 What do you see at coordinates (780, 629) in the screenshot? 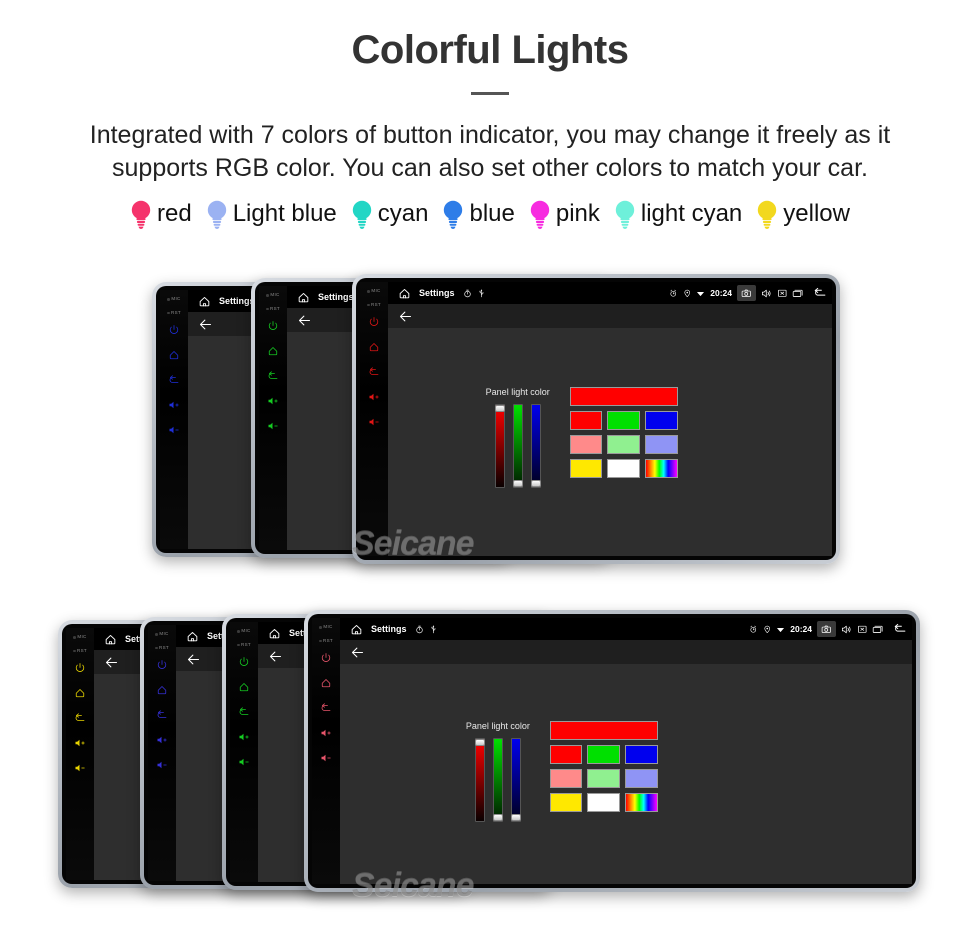
I see `signal-icon` at bounding box center [780, 629].